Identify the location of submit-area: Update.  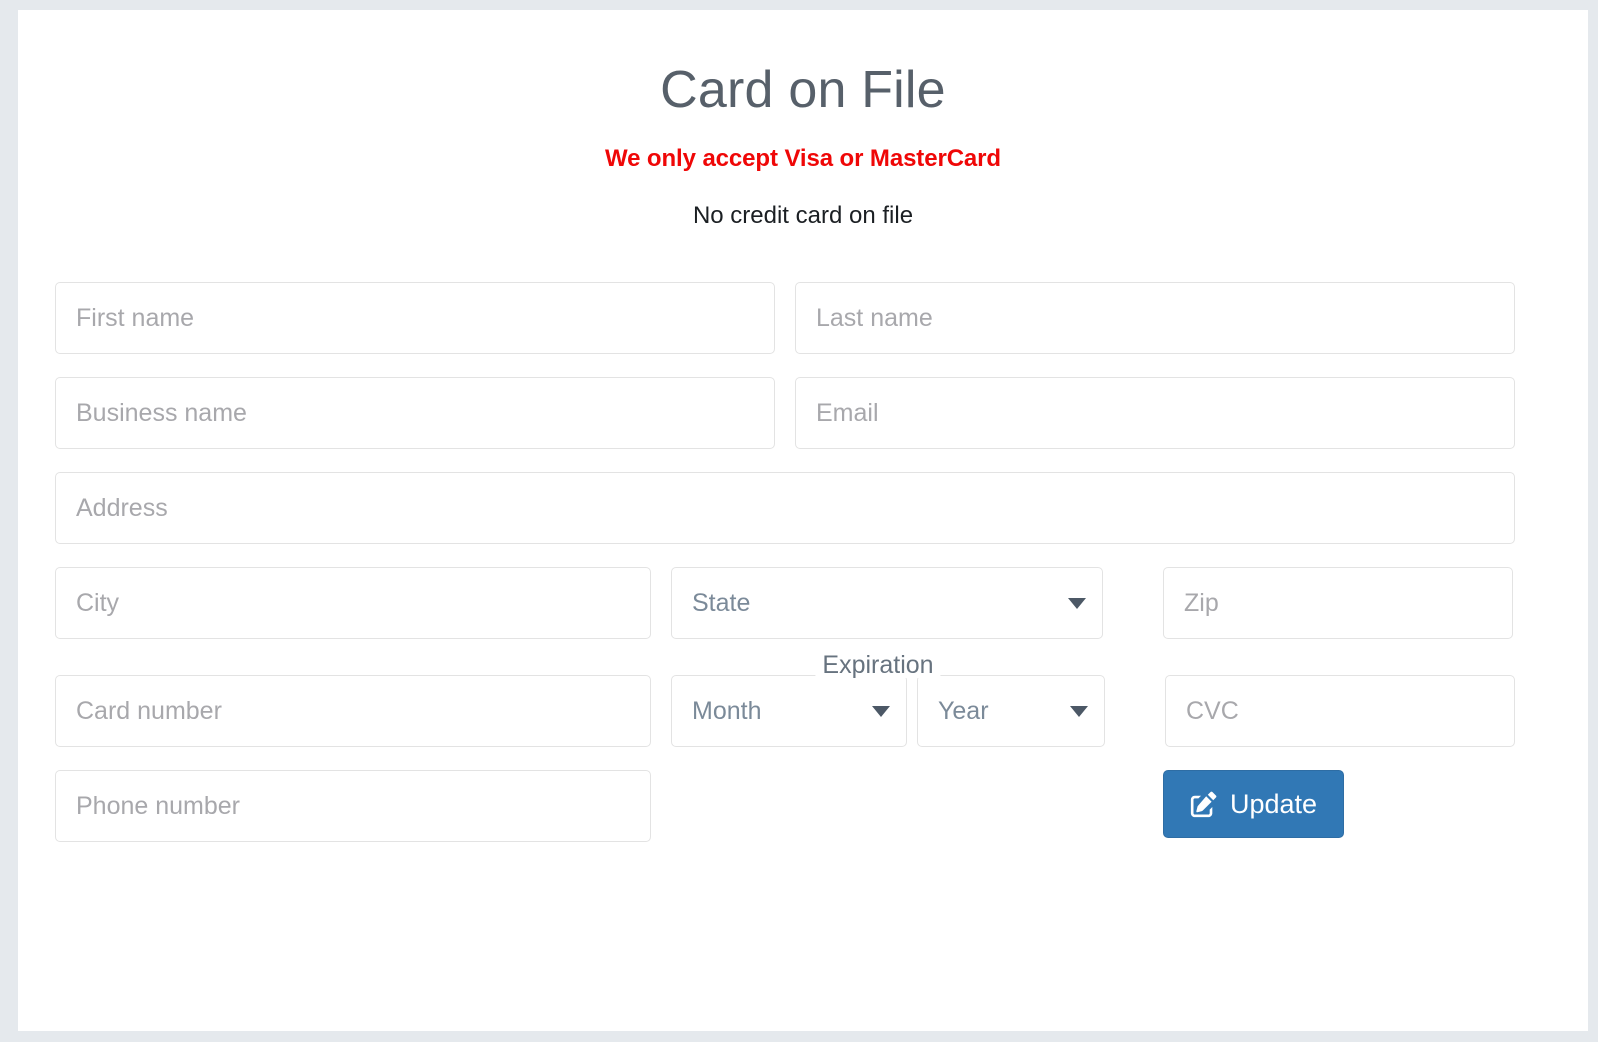
(1338, 806).